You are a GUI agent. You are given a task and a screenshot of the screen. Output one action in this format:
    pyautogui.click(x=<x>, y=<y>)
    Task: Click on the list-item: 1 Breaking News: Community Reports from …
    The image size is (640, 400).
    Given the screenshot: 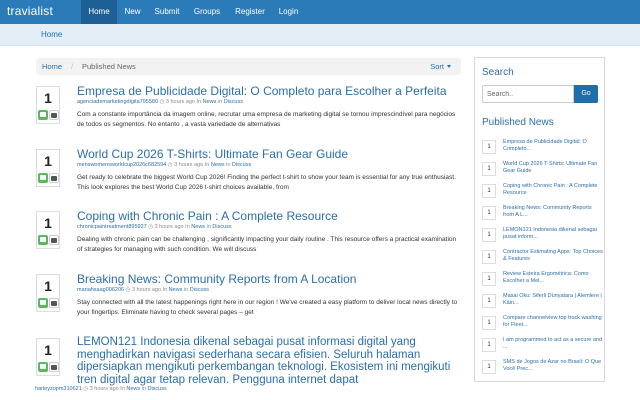 What is the action you would take?
    pyautogui.click(x=542, y=215)
    